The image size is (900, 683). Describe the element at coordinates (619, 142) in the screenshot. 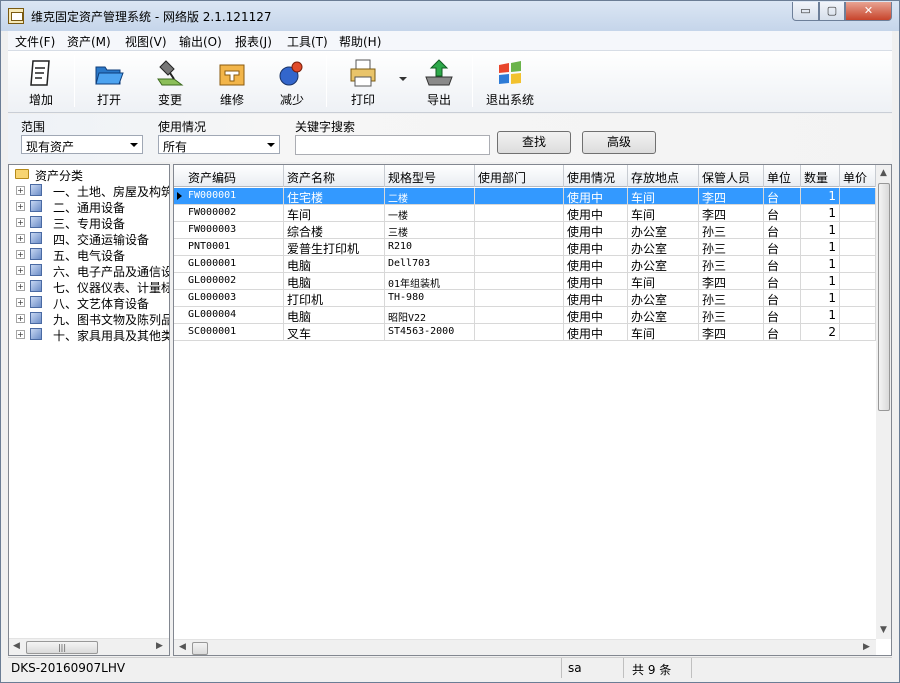

I see `advanced-search-button: 高级` at that location.